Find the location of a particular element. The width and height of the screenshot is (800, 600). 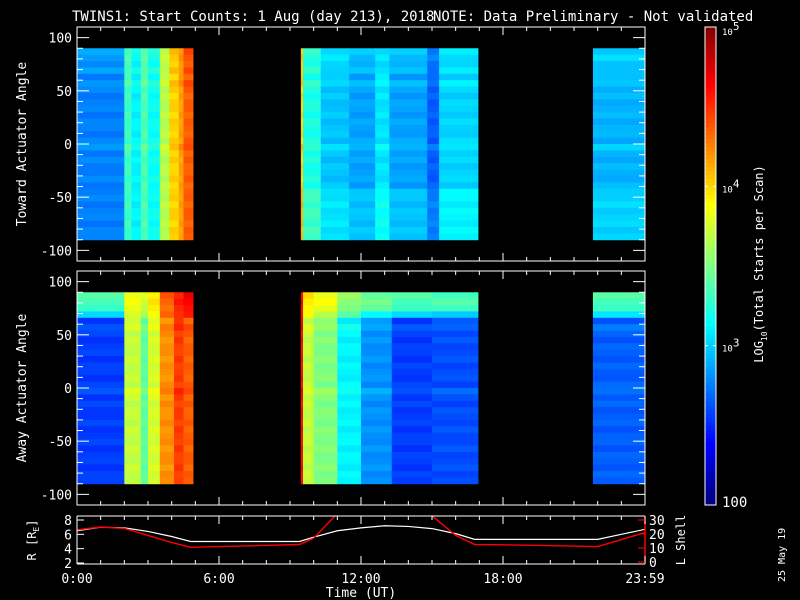

colorbar-label-prefix: LOG is located at coordinates (759, 352).